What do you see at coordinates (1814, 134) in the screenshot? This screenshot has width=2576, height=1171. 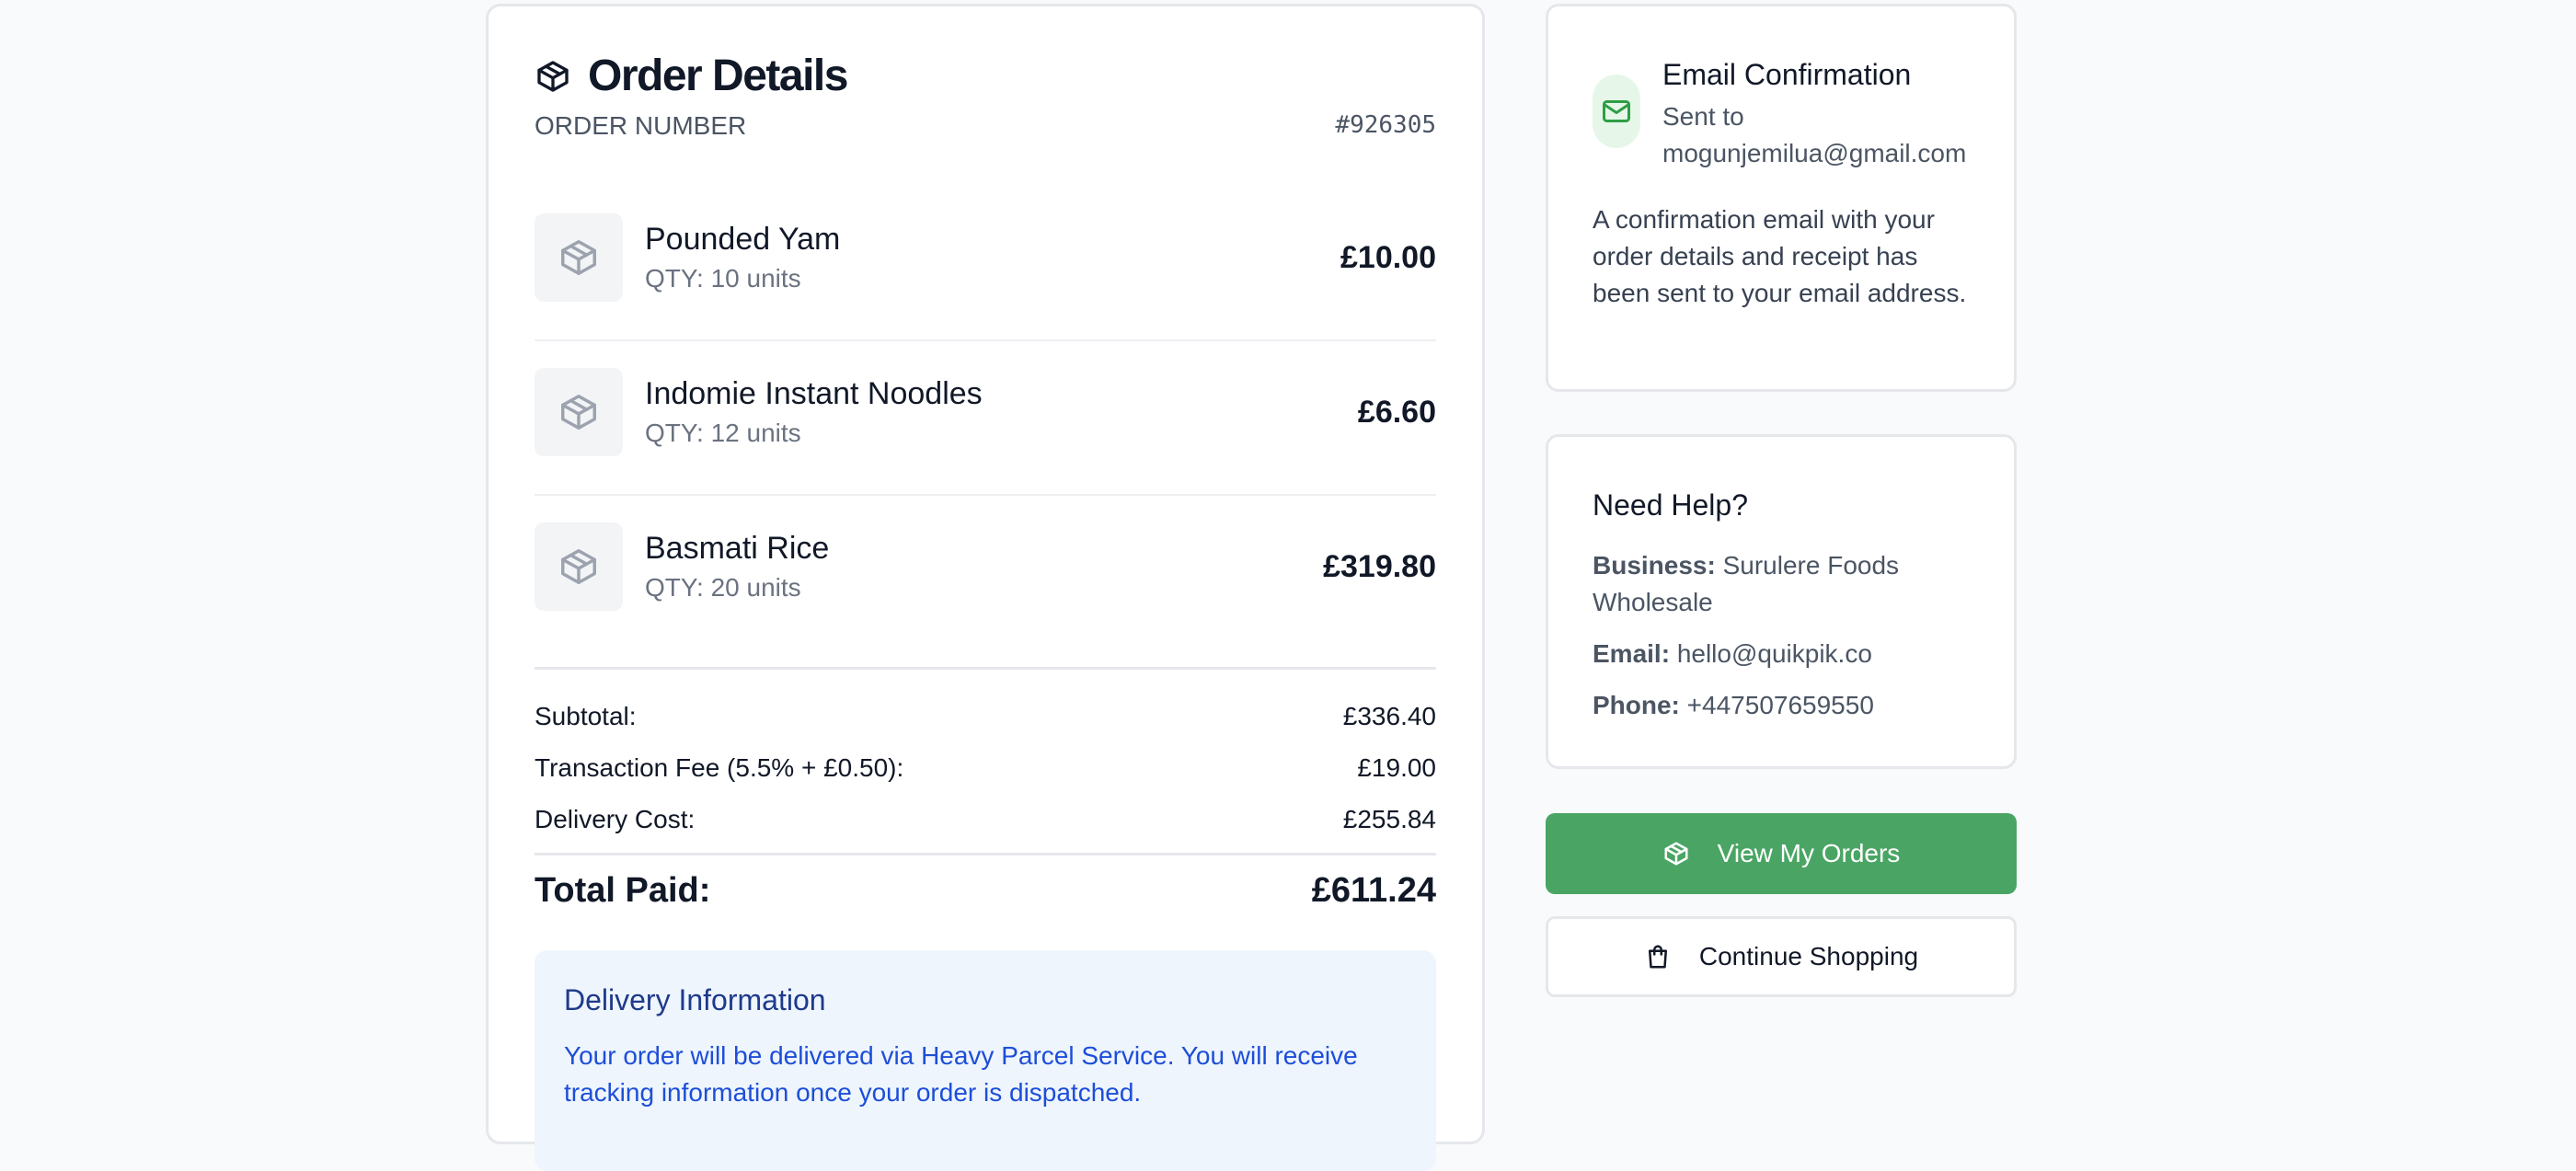 I see `email-sent-to: Sent to mogunjemilua@gmail.com` at bounding box center [1814, 134].